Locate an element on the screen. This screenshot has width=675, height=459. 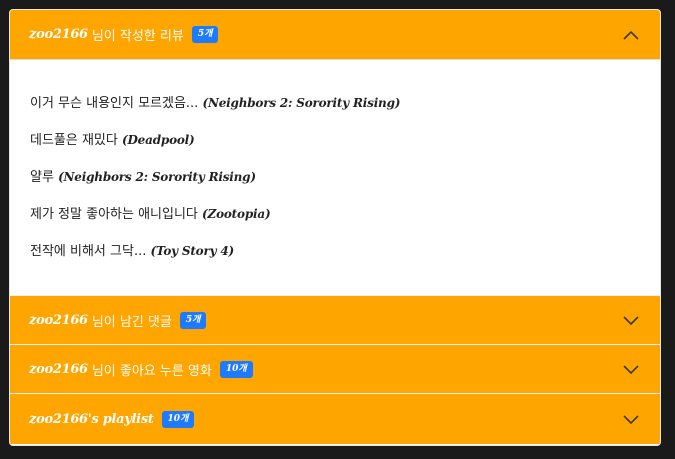
section-title: 님이 작성한 리뷰 is located at coordinates (137, 36).